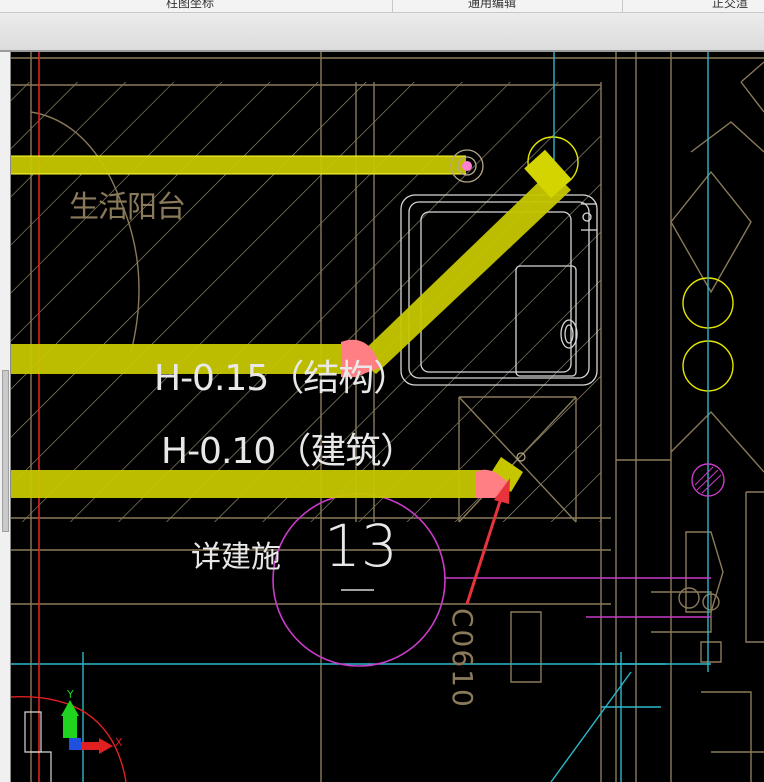 The height and width of the screenshot is (782, 764). I want to click on toolbar-strip, so click(382, 32).